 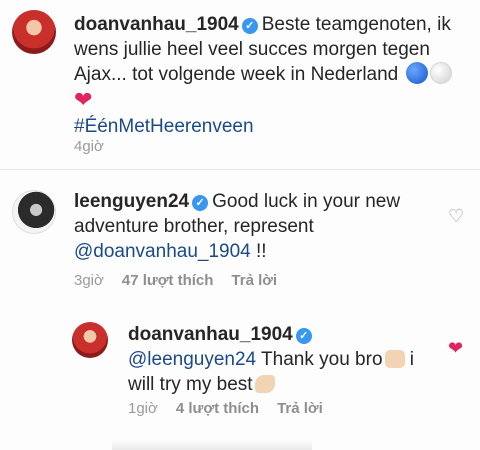 I want to click on reply-time: 1giờ, so click(x=143, y=408).